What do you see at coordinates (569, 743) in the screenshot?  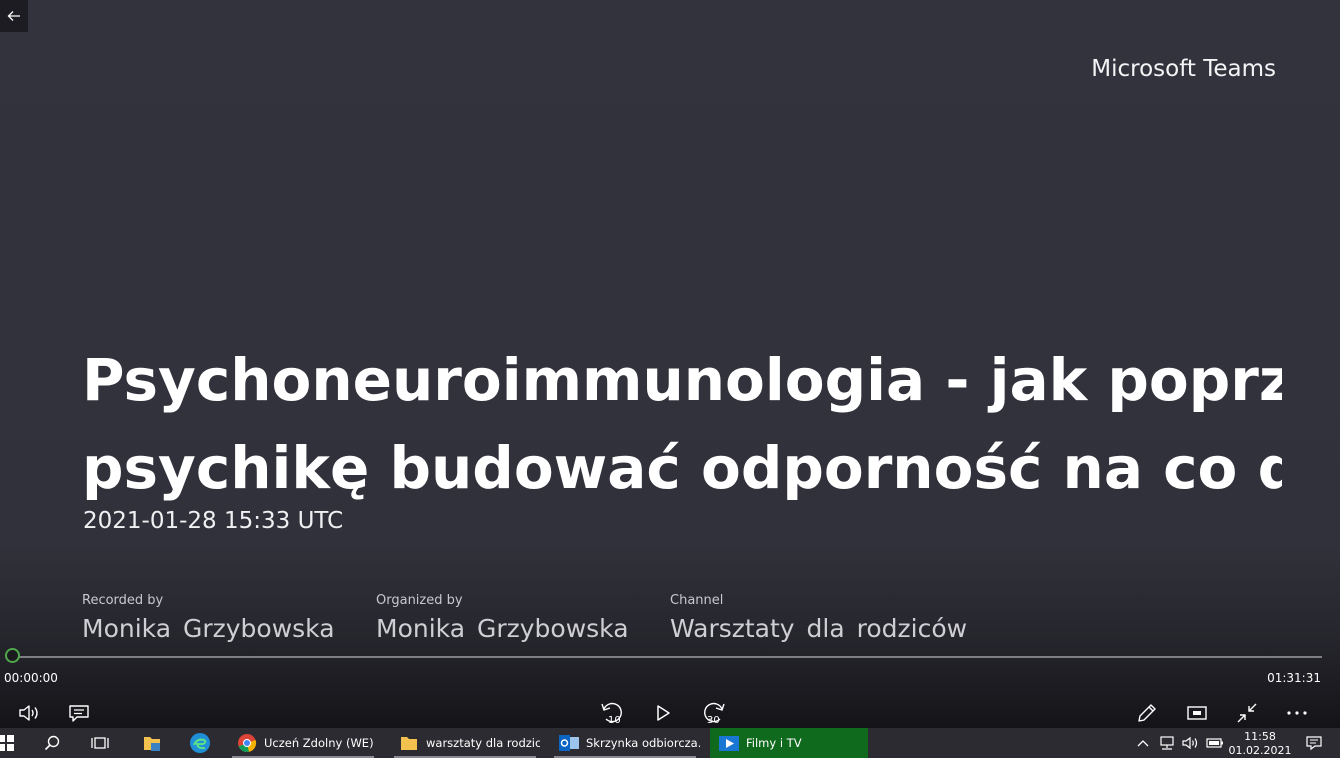 I see `outlook-icon` at bounding box center [569, 743].